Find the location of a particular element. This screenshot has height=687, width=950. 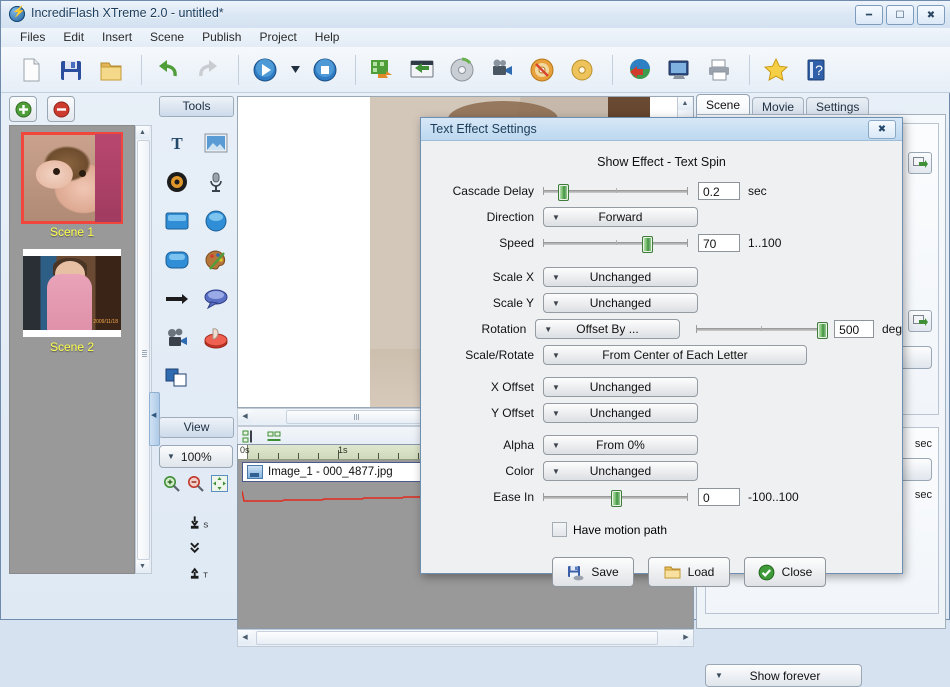

scroll-down-icon: ▼ is located at coordinates (142, 566).